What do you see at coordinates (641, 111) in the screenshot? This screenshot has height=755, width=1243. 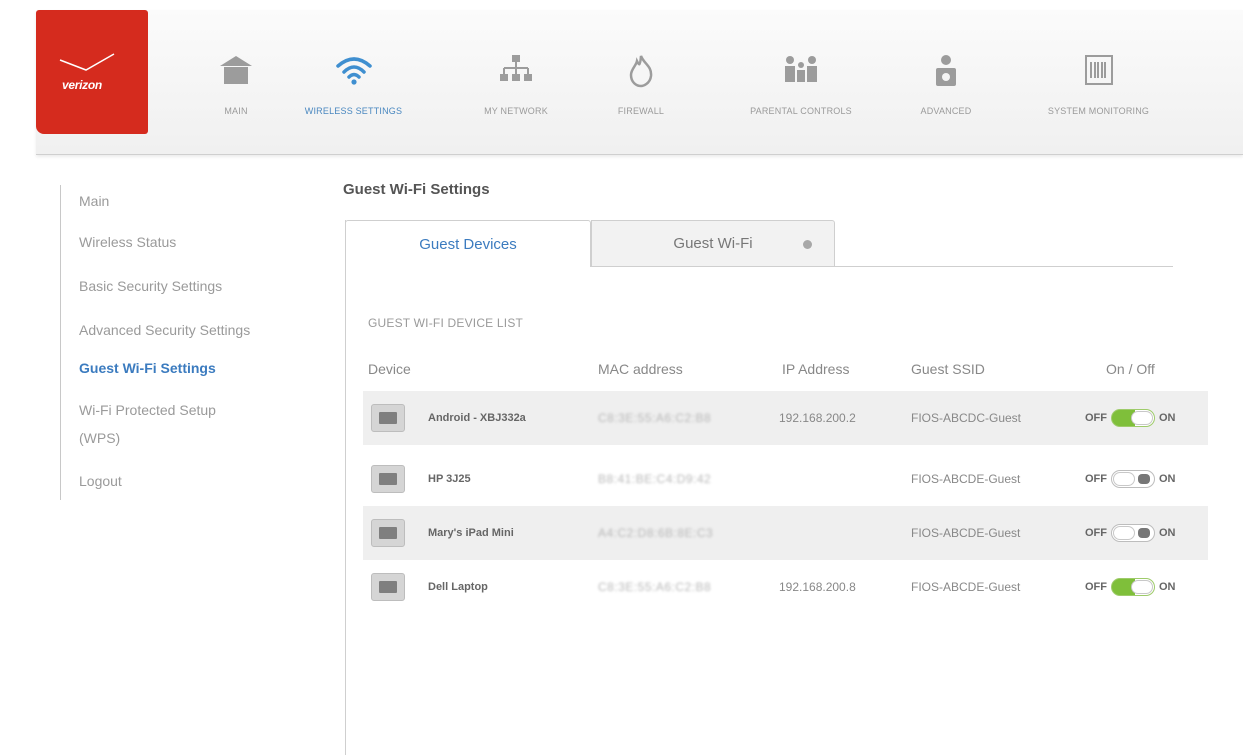 I see `nav-label: FIREWALL` at bounding box center [641, 111].